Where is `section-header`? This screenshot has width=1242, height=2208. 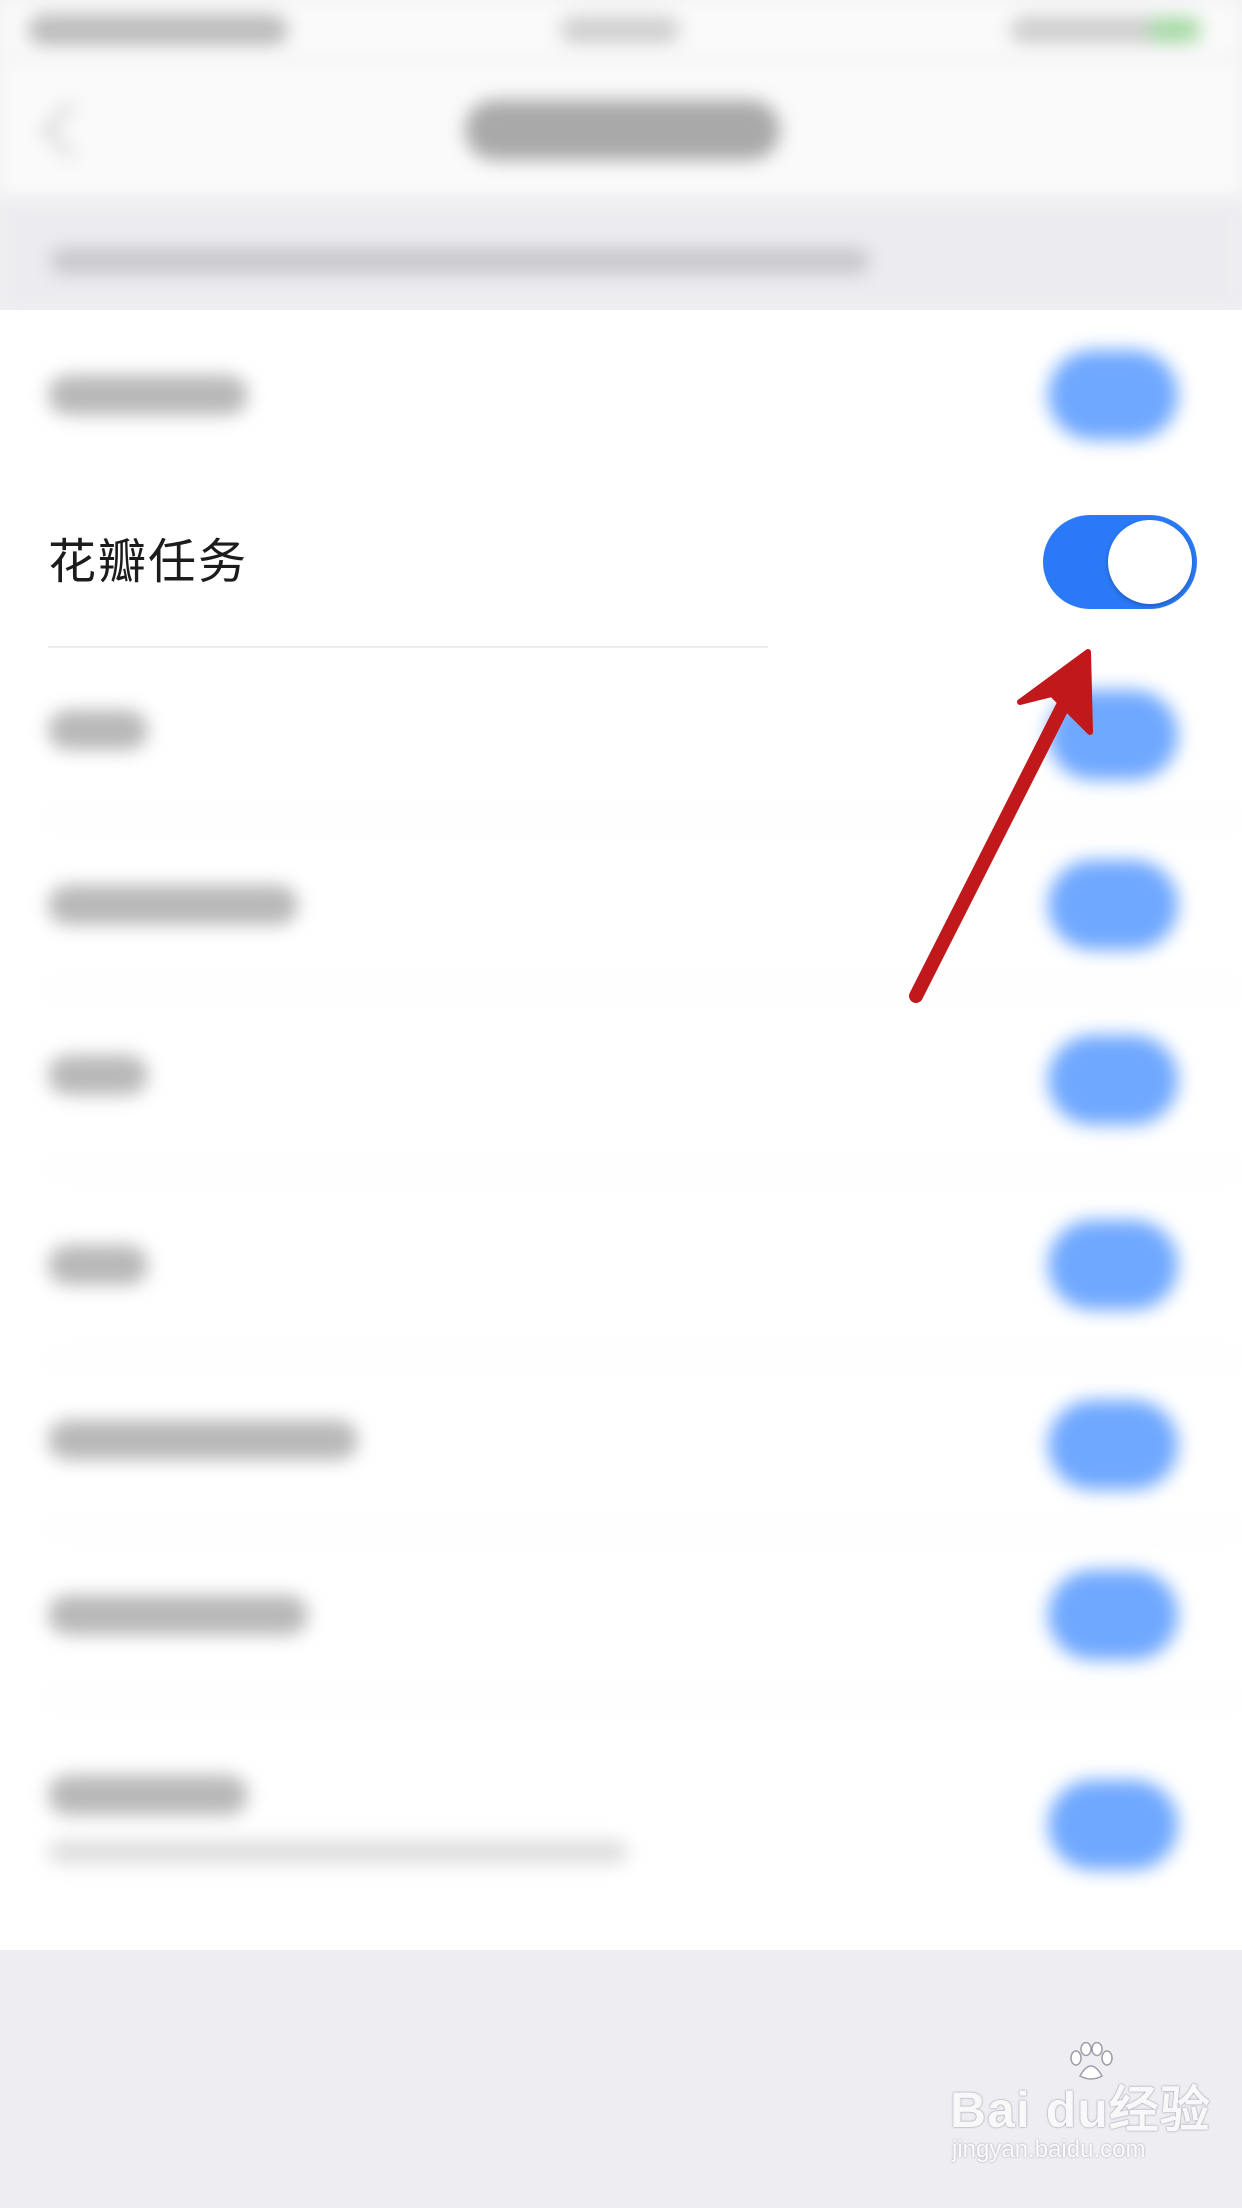 section-header is located at coordinates (621, 255).